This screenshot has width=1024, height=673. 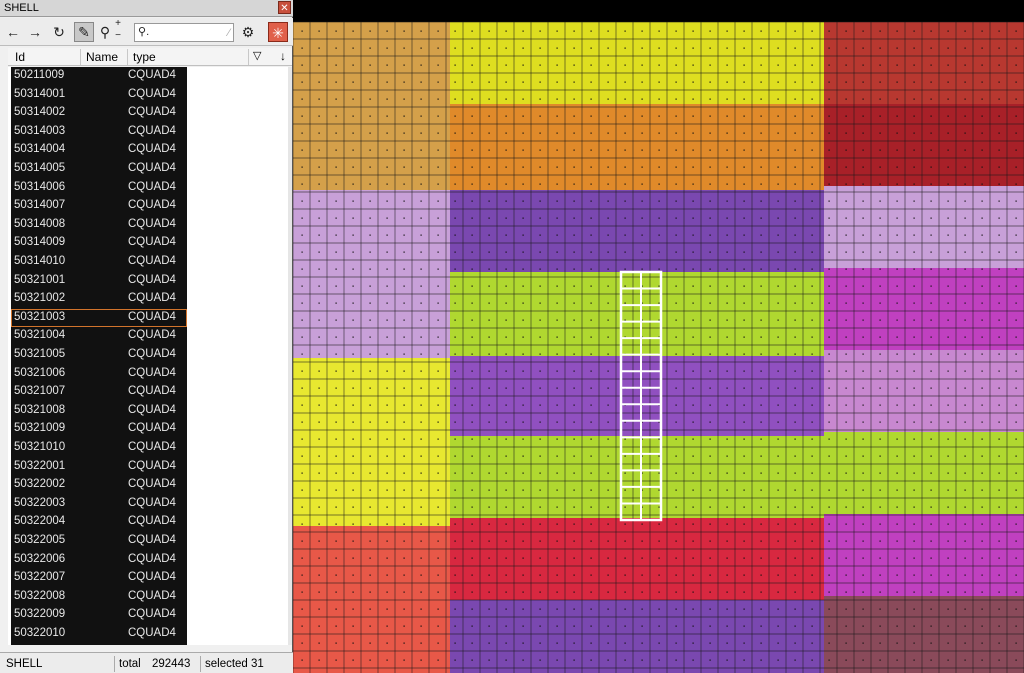 I want to click on row-id: 50321009, so click(x=40, y=428).